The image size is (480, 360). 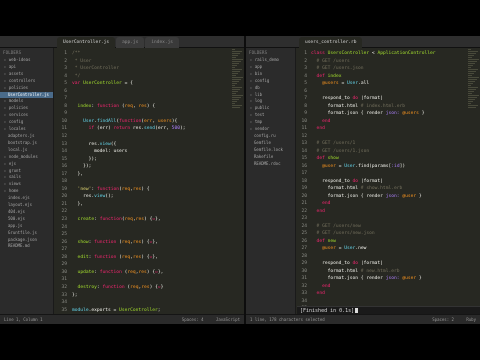 What do you see at coordinates (26, 240) in the screenshot?
I see `sidebar-file: package.json` at bounding box center [26, 240].